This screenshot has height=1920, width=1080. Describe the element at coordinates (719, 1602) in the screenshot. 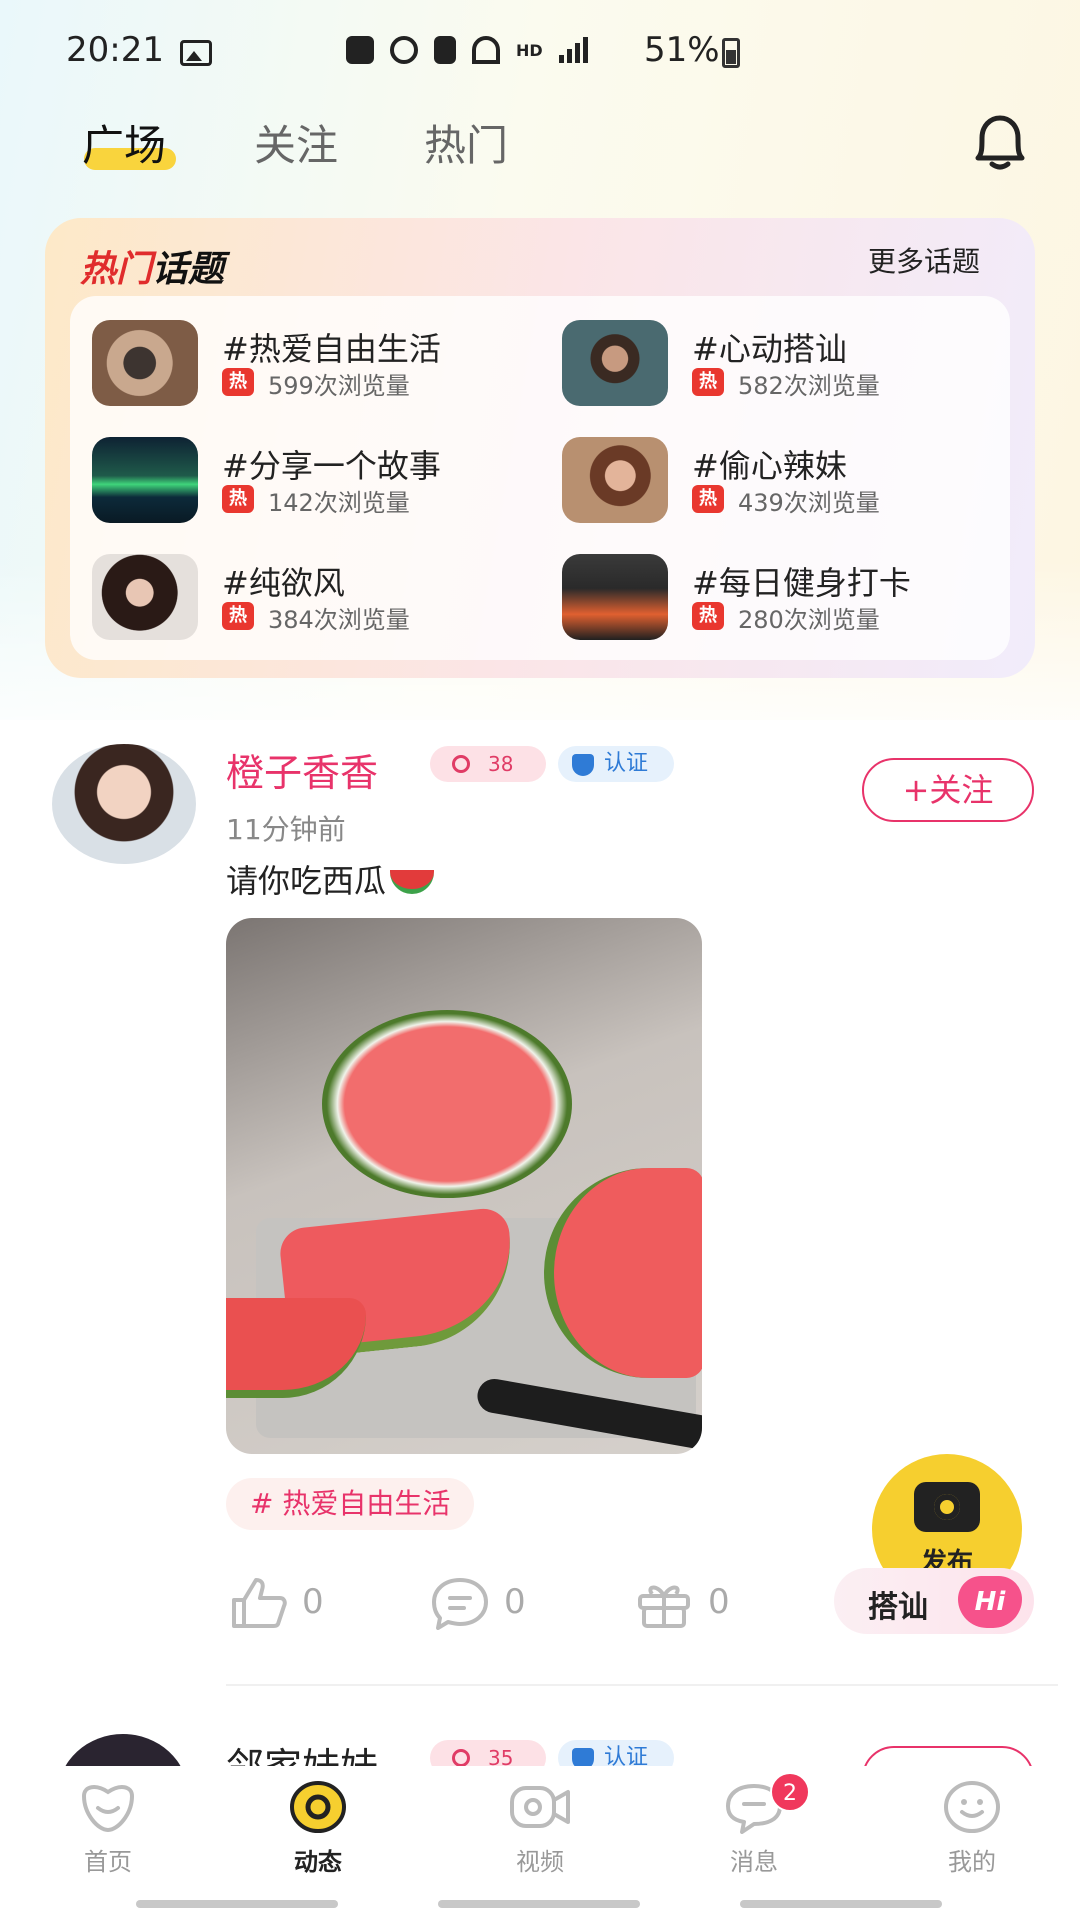

I see `gift-count: 0` at that location.